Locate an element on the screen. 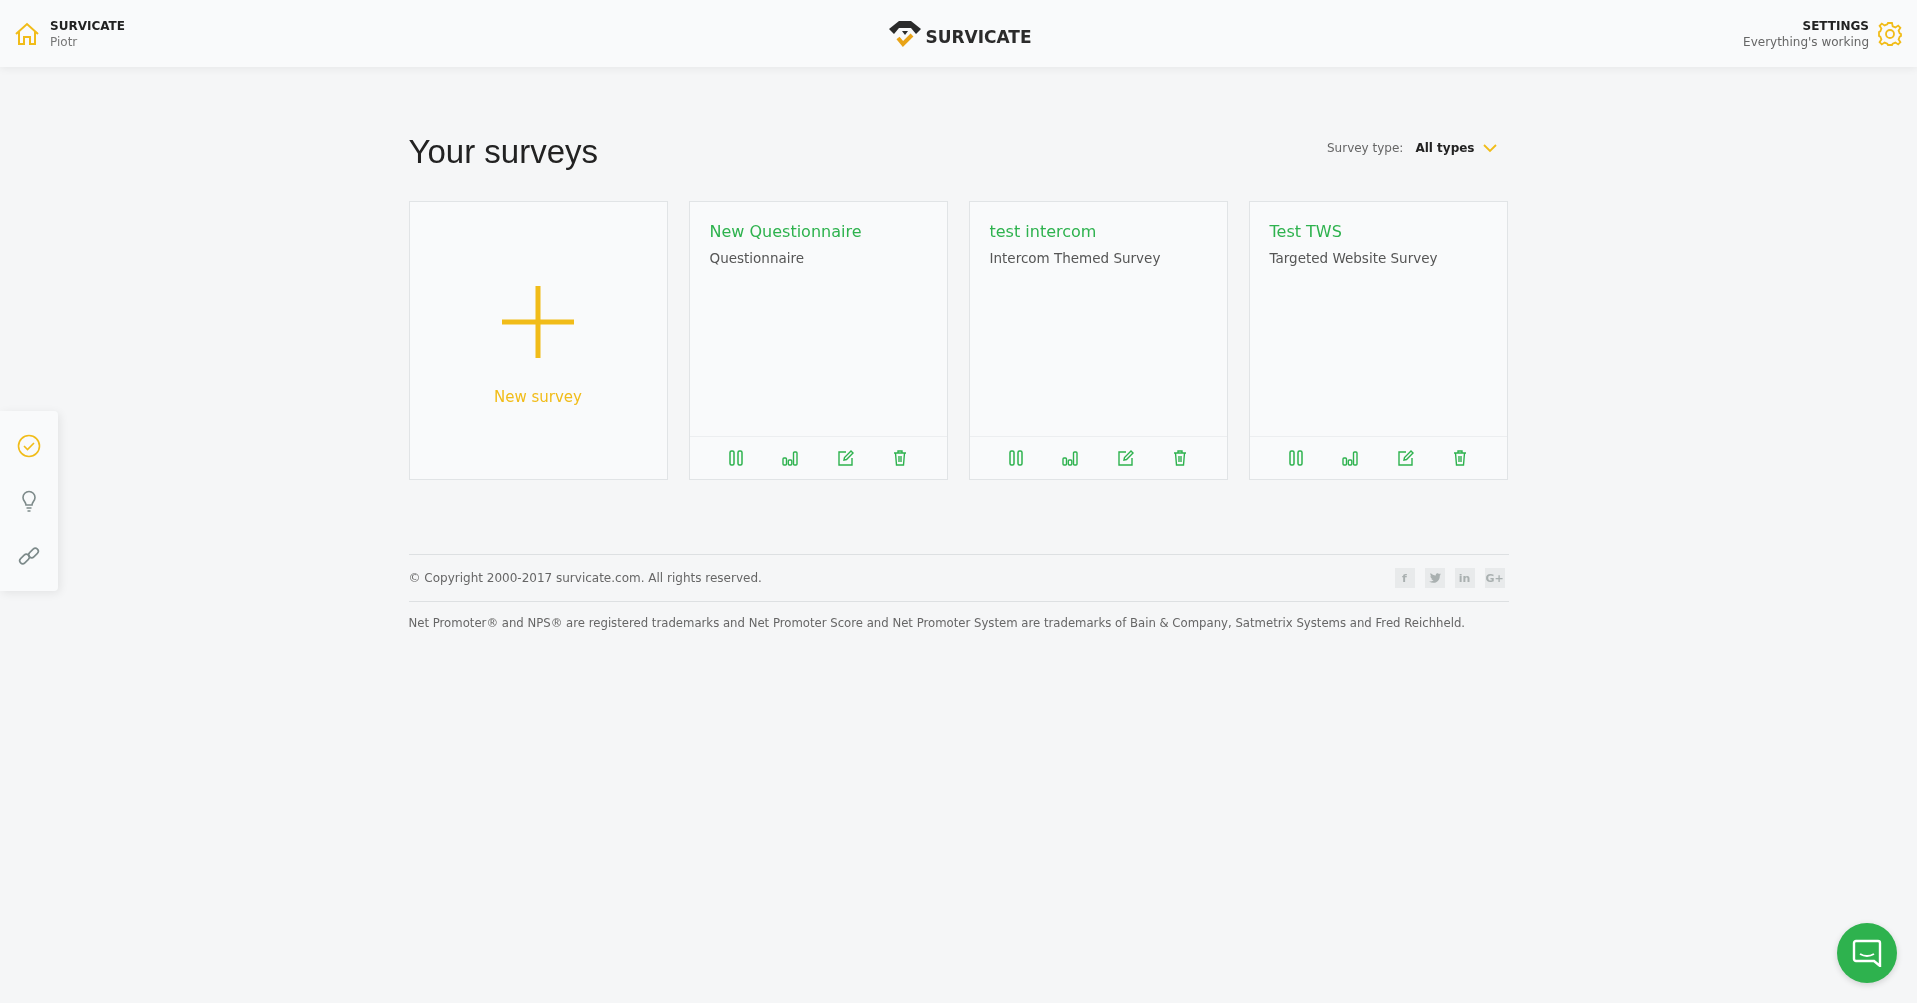  social-link: G+ is located at coordinates (1494, 578).